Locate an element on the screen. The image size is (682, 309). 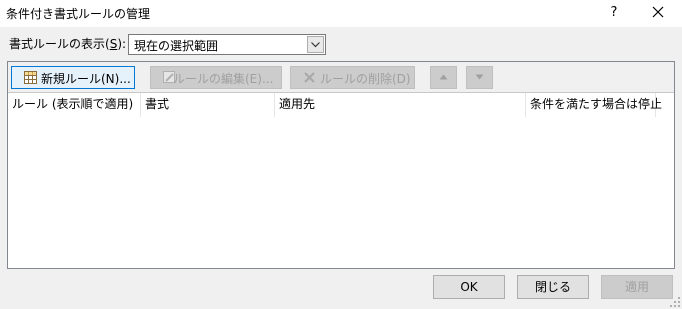
dropdown-arrow-button is located at coordinates (315, 44).